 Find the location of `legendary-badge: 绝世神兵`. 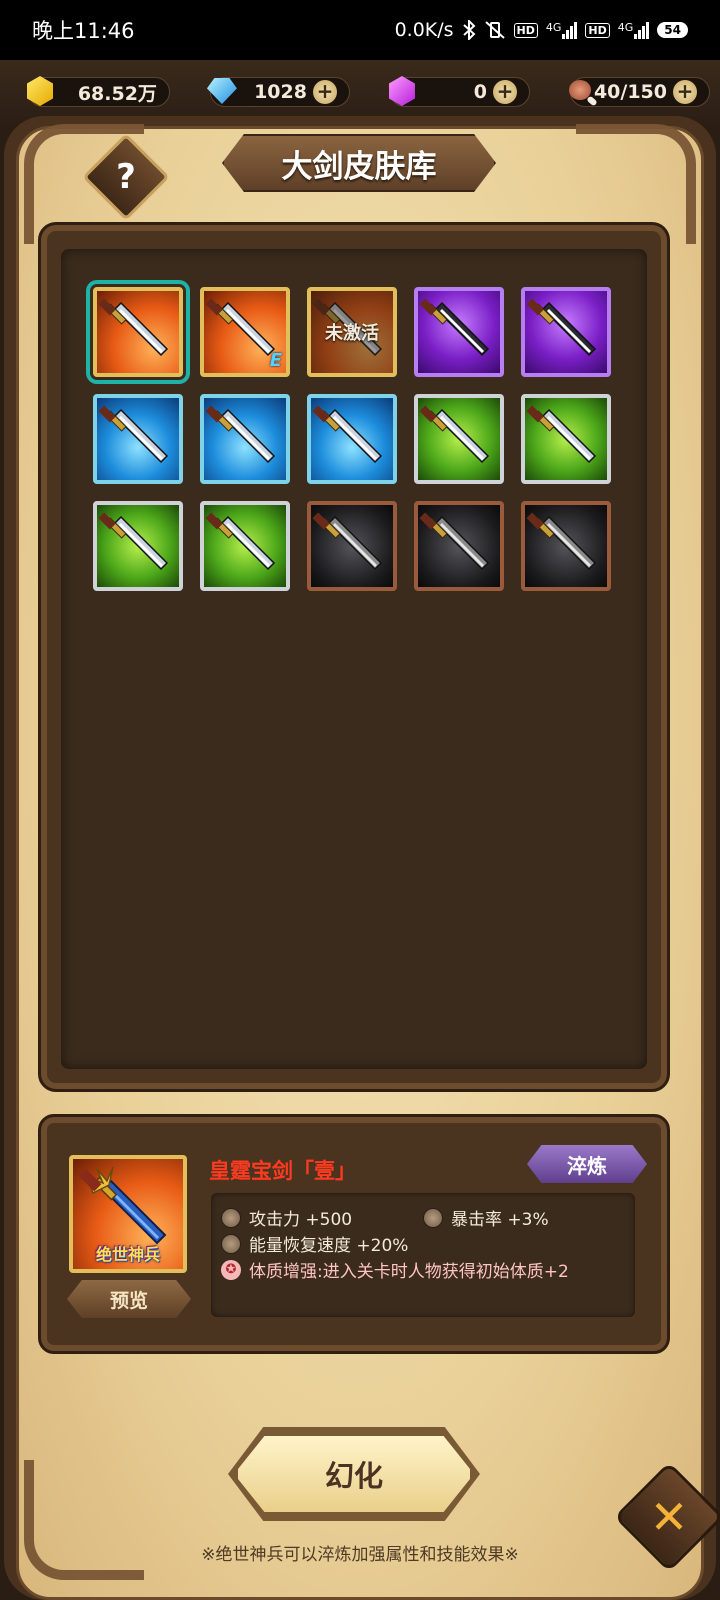

legendary-badge: 绝世神兵 is located at coordinates (127, 1254).